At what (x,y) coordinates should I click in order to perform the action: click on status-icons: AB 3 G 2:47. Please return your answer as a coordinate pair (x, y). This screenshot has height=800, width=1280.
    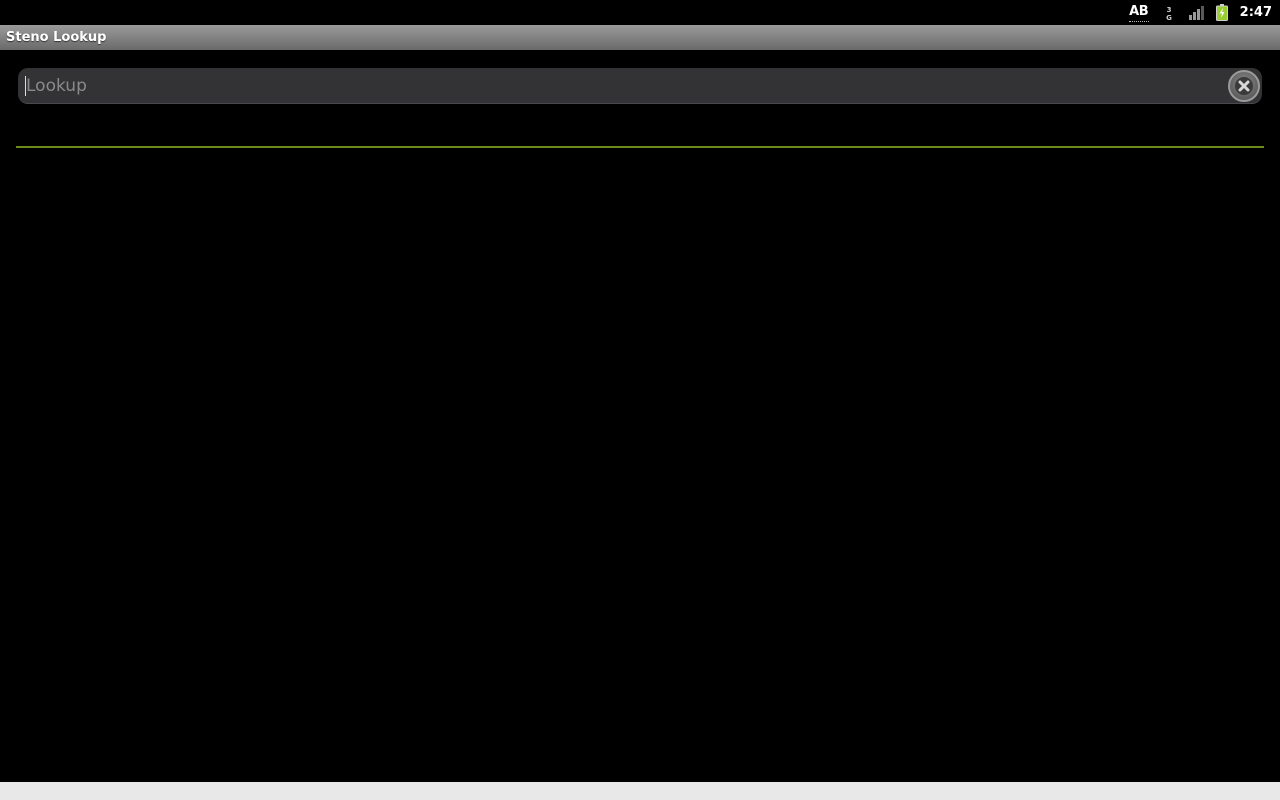
    Looking at the image, I should click on (1200, 12).